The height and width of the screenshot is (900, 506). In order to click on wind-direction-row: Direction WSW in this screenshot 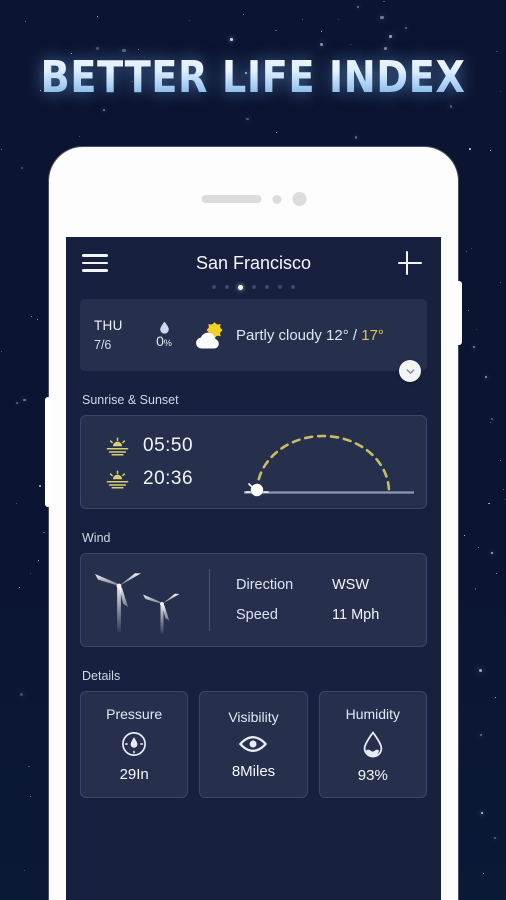, I will do `click(320, 585)`.